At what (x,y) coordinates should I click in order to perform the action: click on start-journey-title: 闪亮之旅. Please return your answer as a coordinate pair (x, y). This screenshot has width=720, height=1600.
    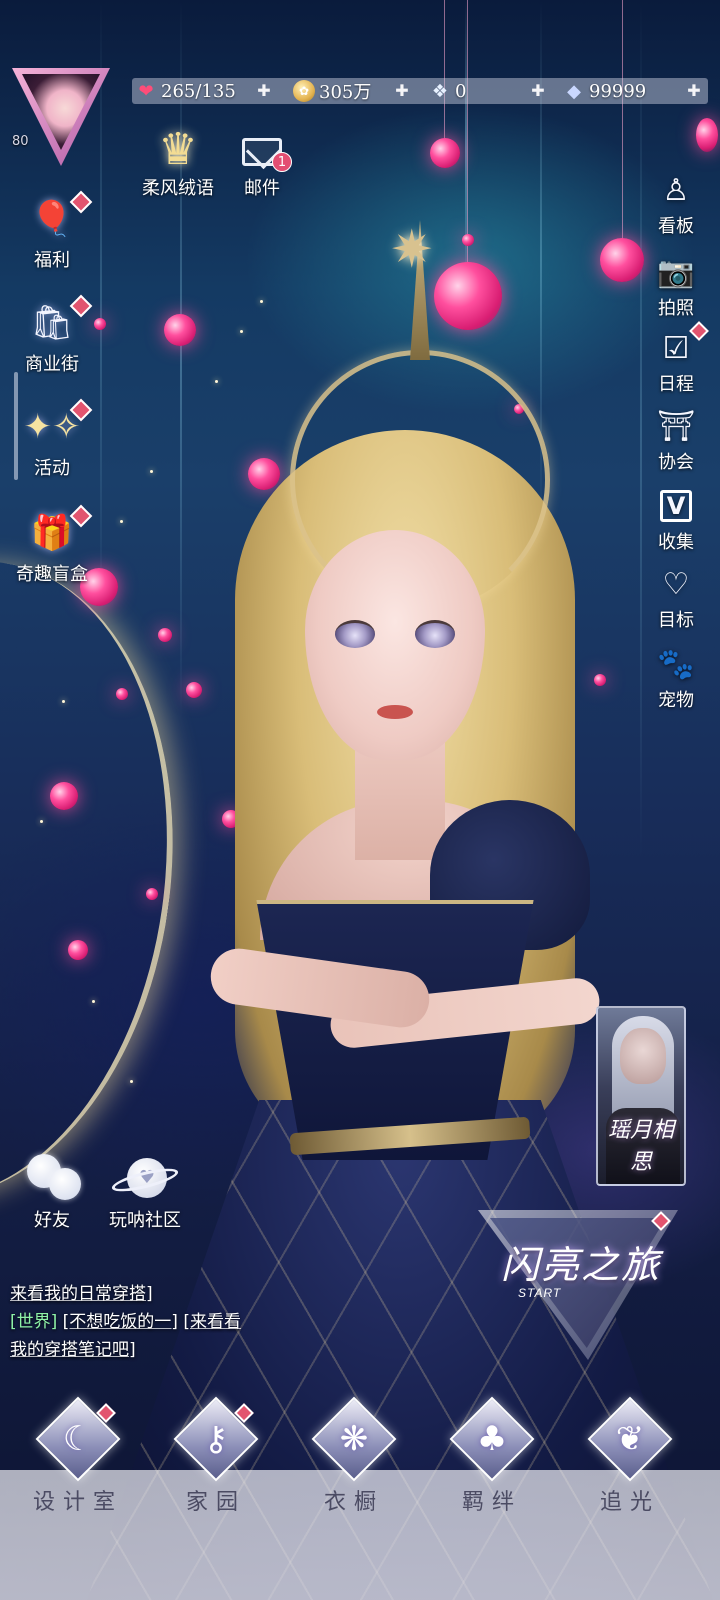
    Looking at the image, I should click on (580, 1265).